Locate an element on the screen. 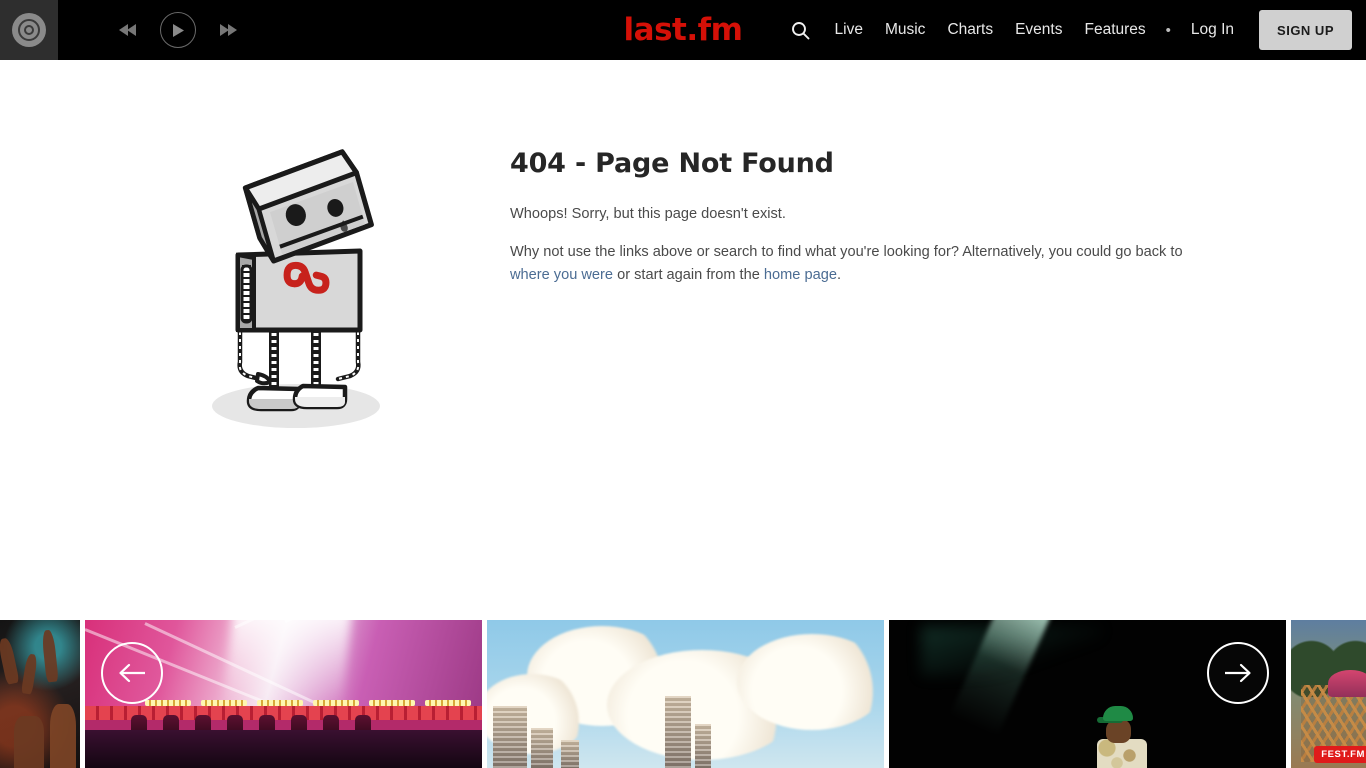  signup-button: SIGN UP is located at coordinates (1305, 30).